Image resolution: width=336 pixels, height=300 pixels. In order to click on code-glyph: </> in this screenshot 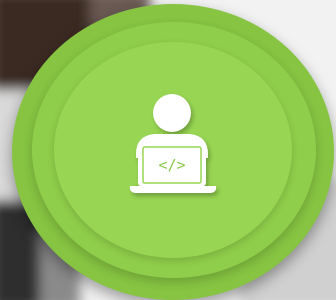, I will do `click(171, 165)`.